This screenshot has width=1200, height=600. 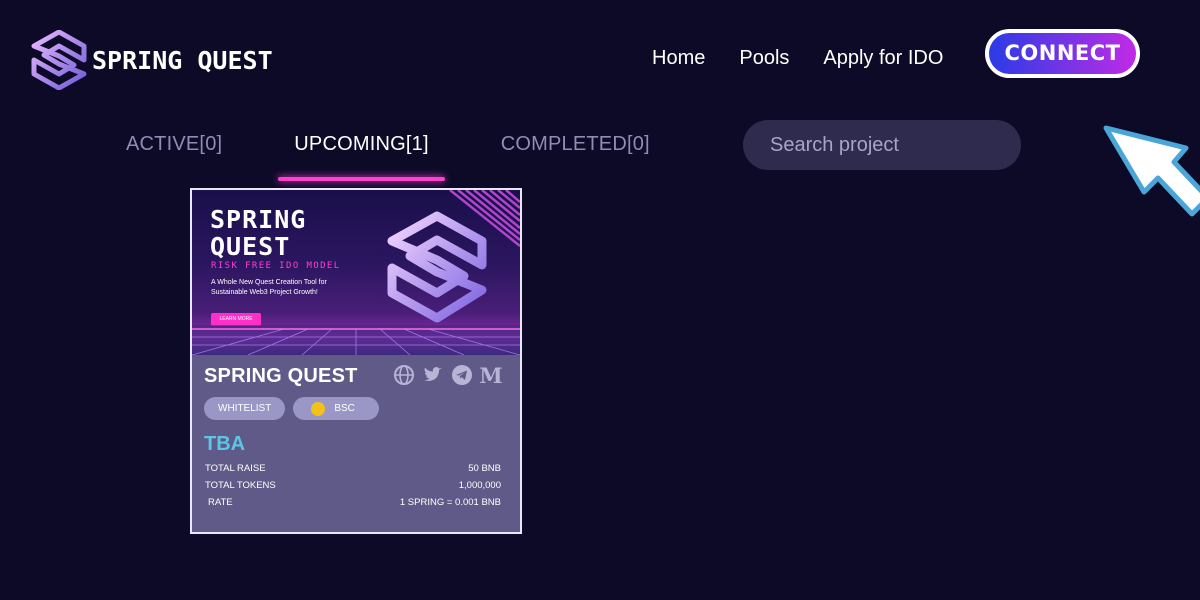 What do you see at coordinates (235, 468) in the screenshot?
I see `stat-label: TOTAL RAISE` at bounding box center [235, 468].